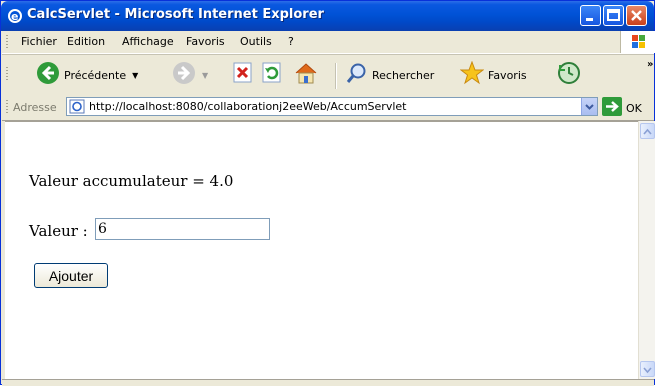  I want to click on stop-icon, so click(243, 75).